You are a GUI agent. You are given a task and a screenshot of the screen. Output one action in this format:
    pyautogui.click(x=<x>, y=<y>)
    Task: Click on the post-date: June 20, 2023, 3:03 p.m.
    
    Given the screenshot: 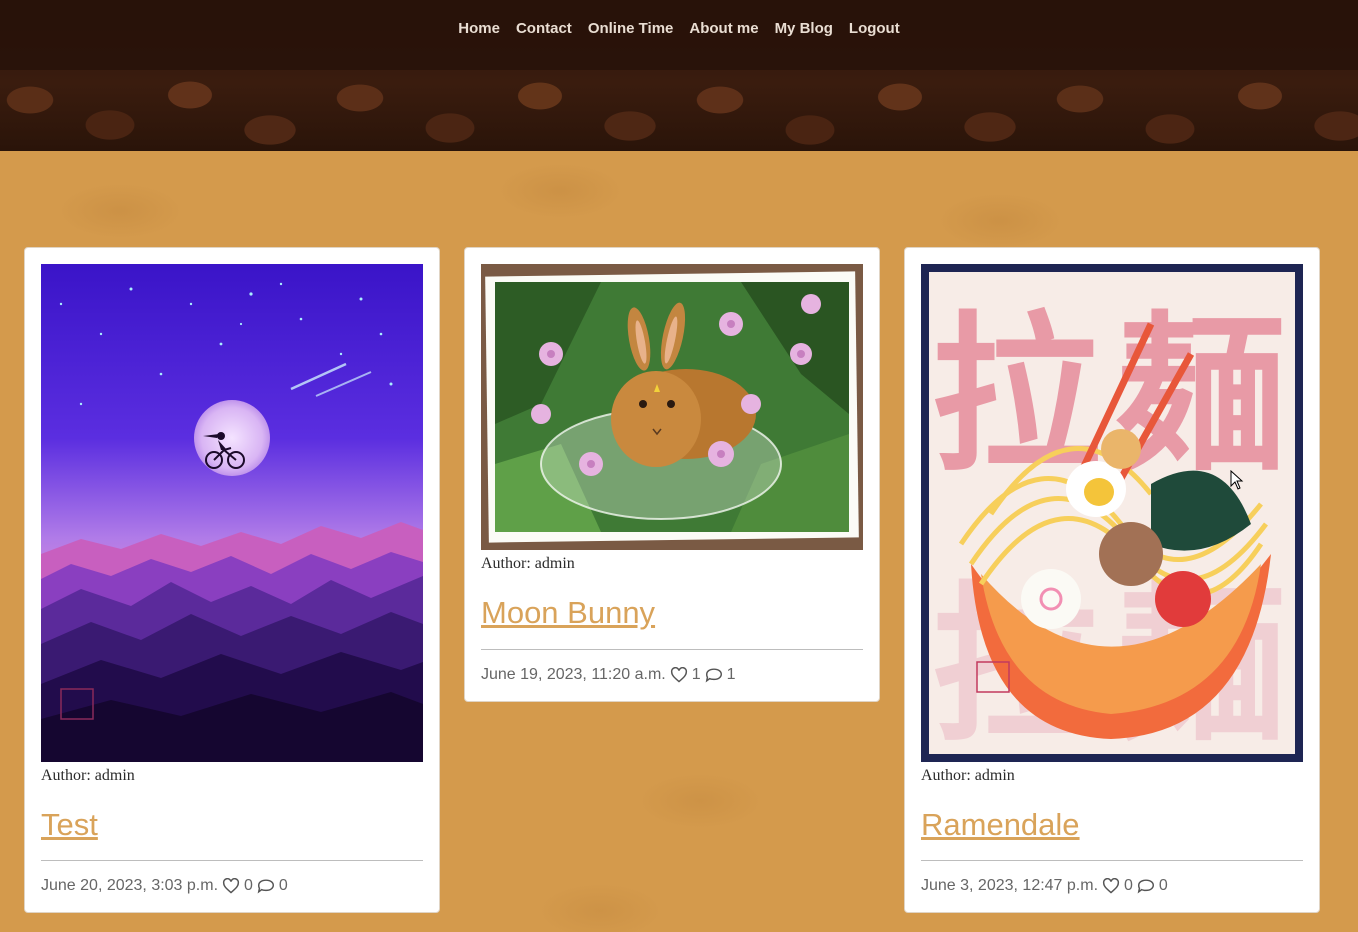 What is the action you would take?
    pyautogui.click(x=130, y=885)
    